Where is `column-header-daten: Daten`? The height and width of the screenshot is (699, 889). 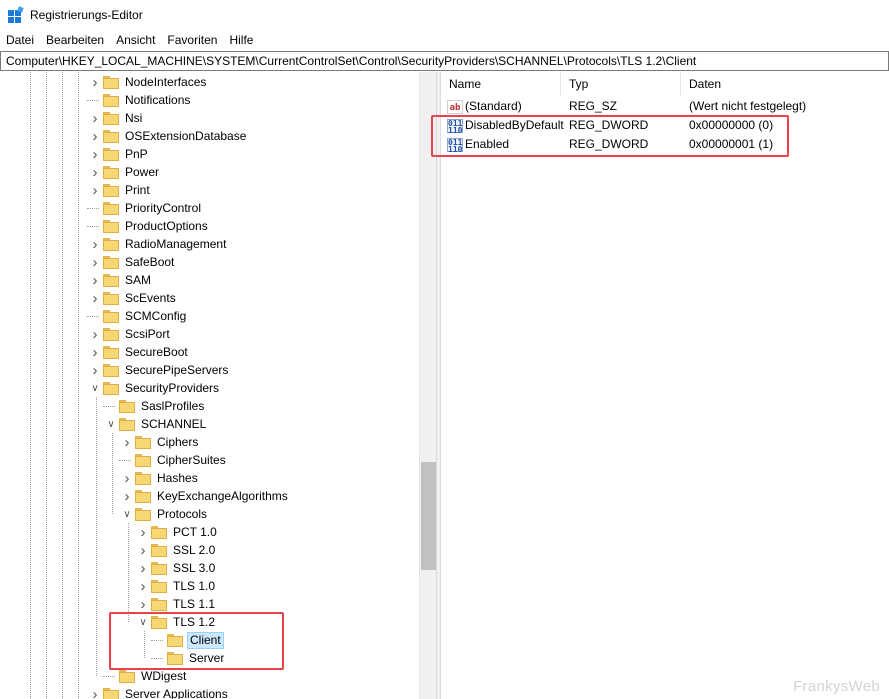 column-header-daten: Daten is located at coordinates (785, 84).